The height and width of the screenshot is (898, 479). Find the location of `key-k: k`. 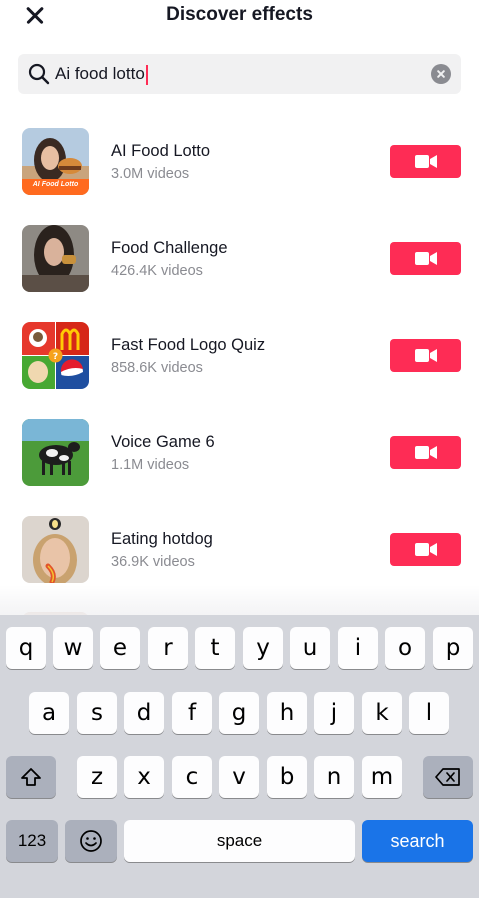

key-k: k is located at coordinates (382, 713).